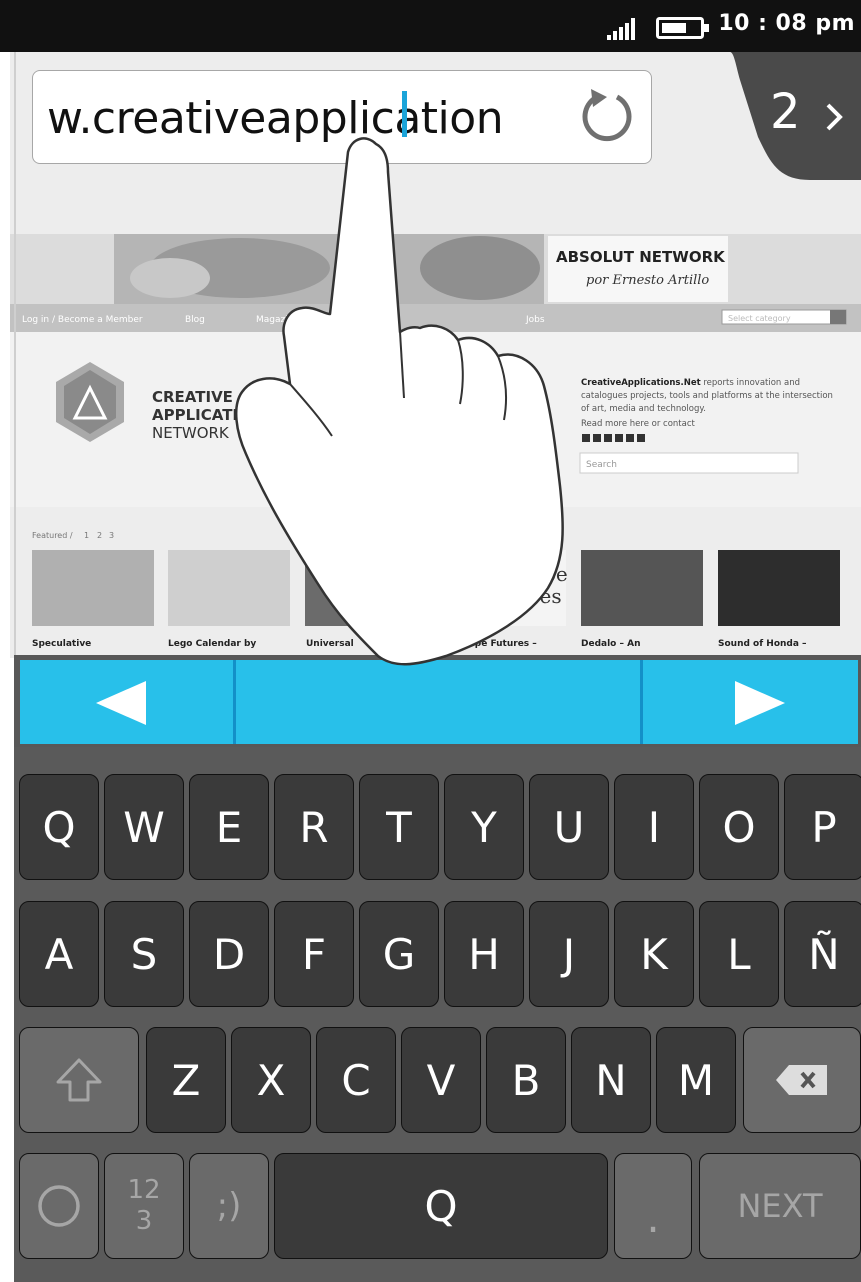 This screenshot has width=861, height=1282. What do you see at coordinates (399, 827) in the screenshot?
I see `key-t: T` at bounding box center [399, 827].